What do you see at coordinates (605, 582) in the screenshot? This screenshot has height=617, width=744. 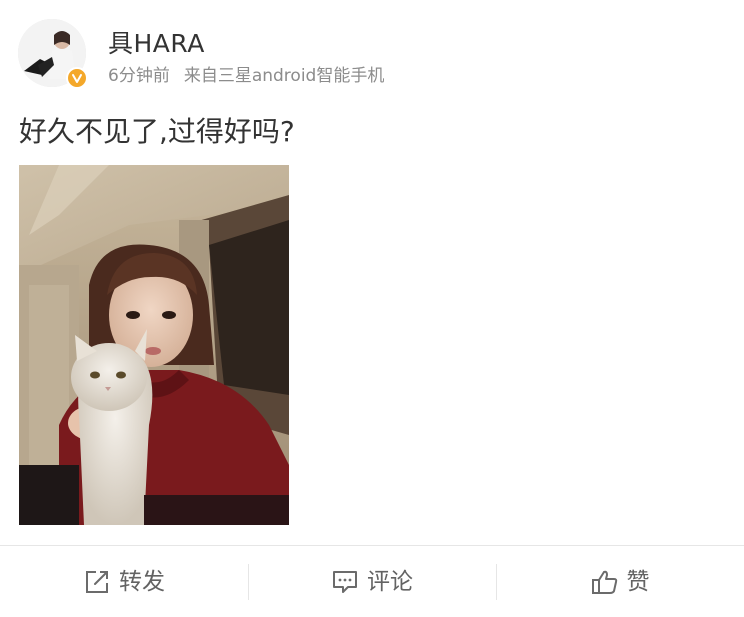 I see `thumbs-up-icon` at bounding box center [605, 582].